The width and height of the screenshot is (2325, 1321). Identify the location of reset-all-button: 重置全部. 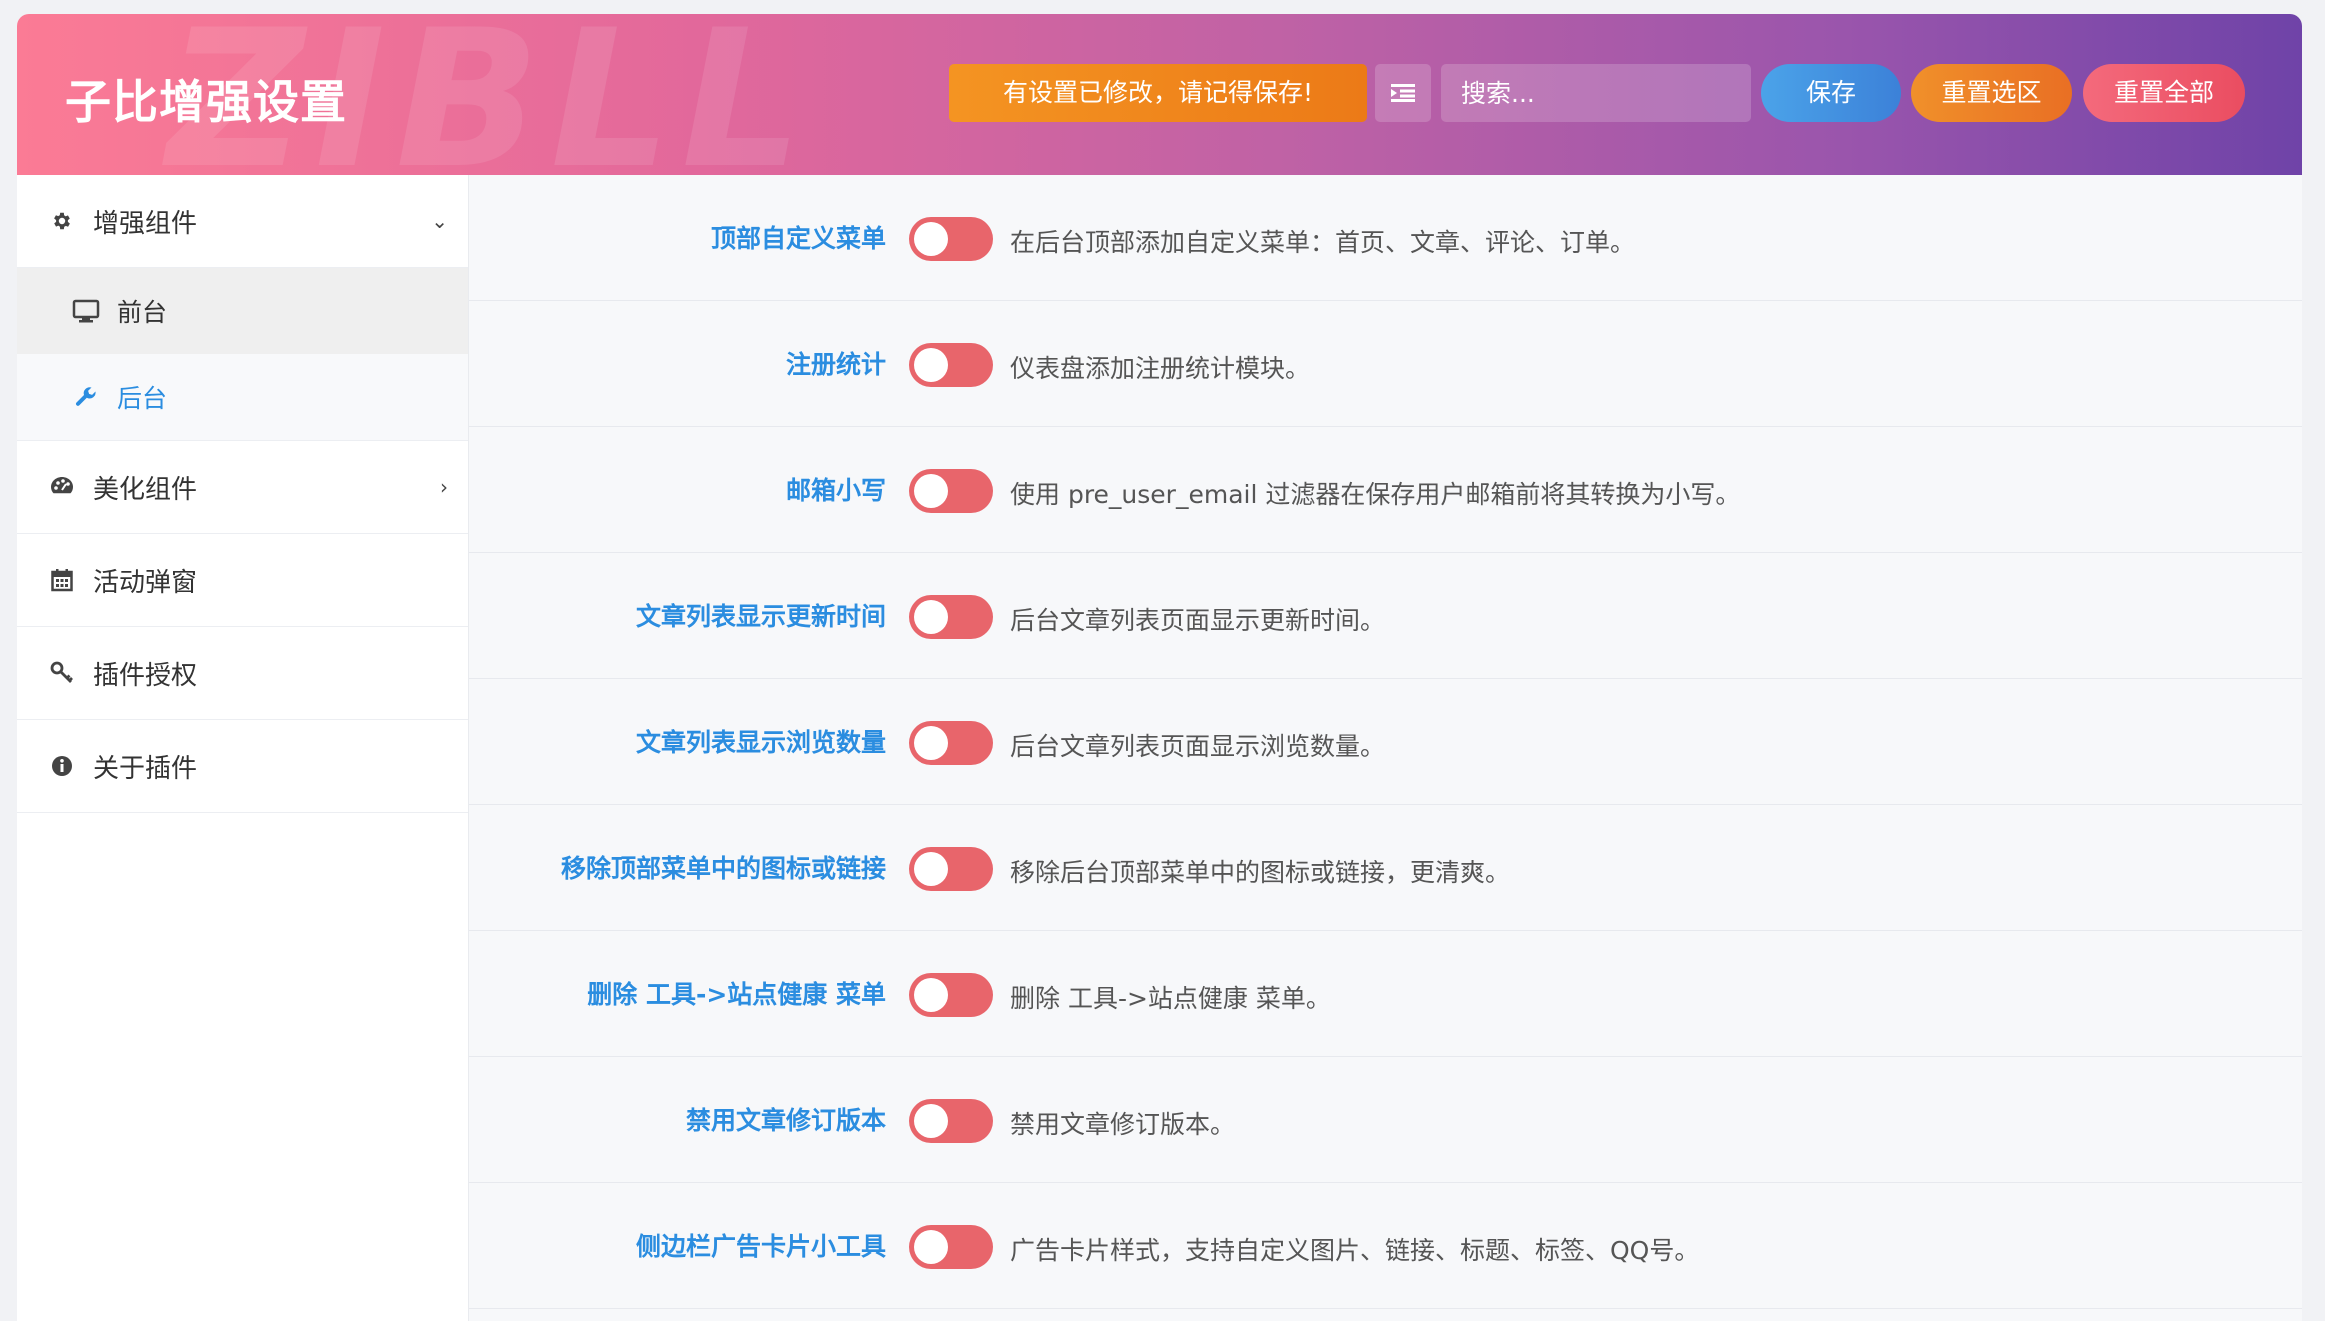
(2164, 93).